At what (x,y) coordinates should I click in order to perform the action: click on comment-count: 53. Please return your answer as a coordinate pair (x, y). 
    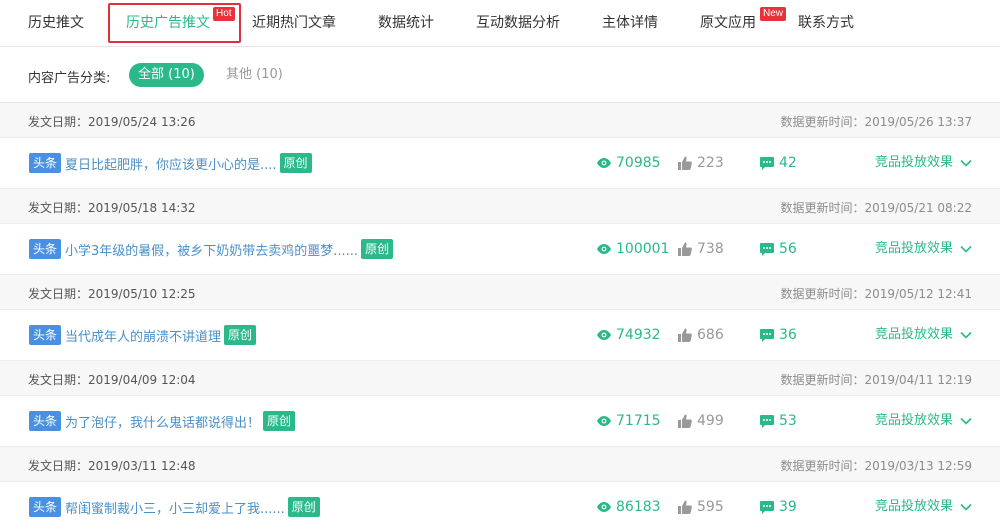
    Looking at the image, I should click on (778, 421).